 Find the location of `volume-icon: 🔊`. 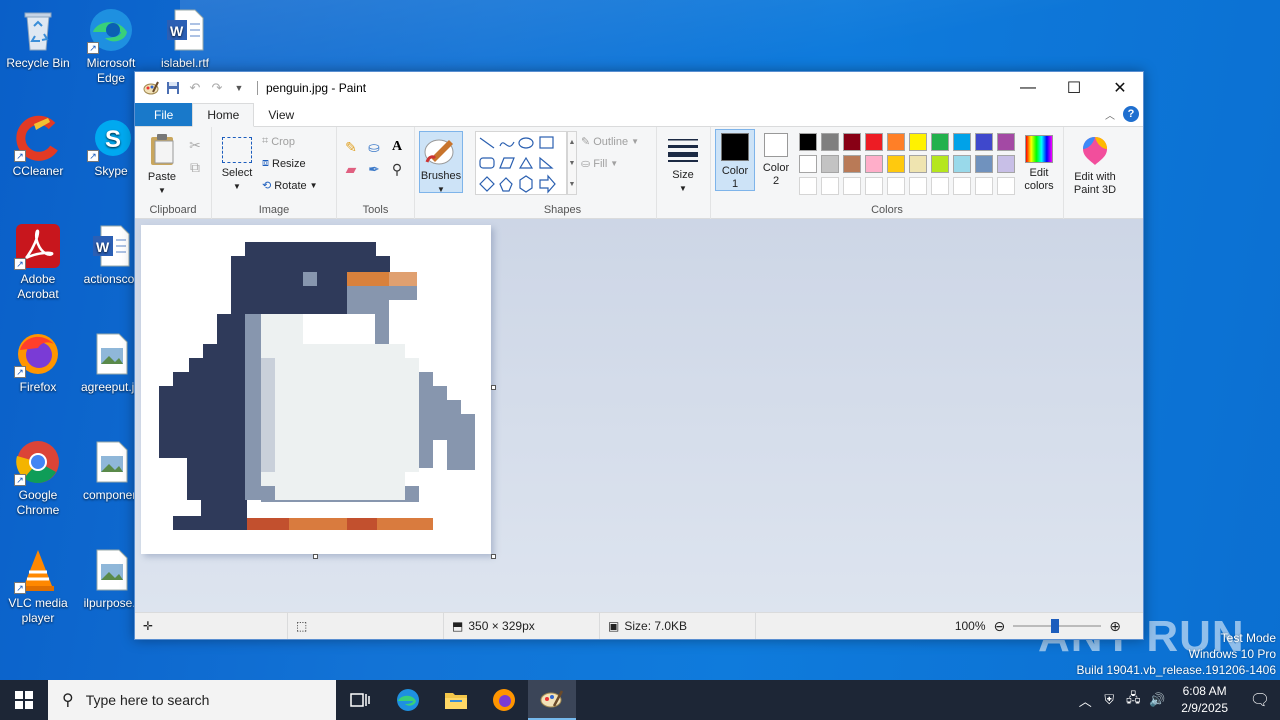

volume-icon: 🔊 is located at coordinates (1157, 700).